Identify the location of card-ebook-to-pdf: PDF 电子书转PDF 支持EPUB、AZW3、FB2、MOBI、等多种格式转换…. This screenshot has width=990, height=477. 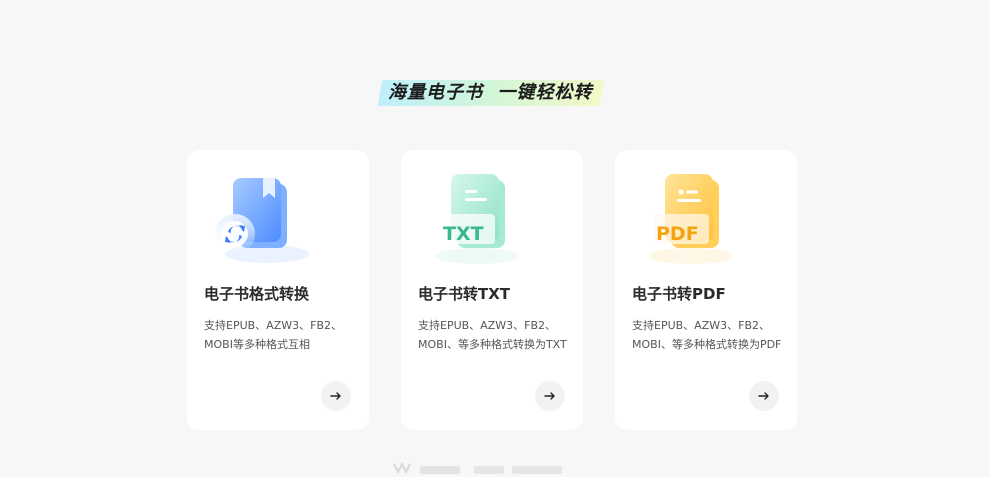
(706, 290).